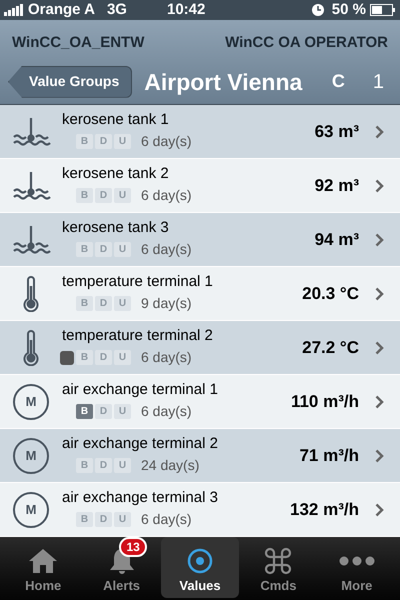  I want to click on signal-icon, so click(14, 10).